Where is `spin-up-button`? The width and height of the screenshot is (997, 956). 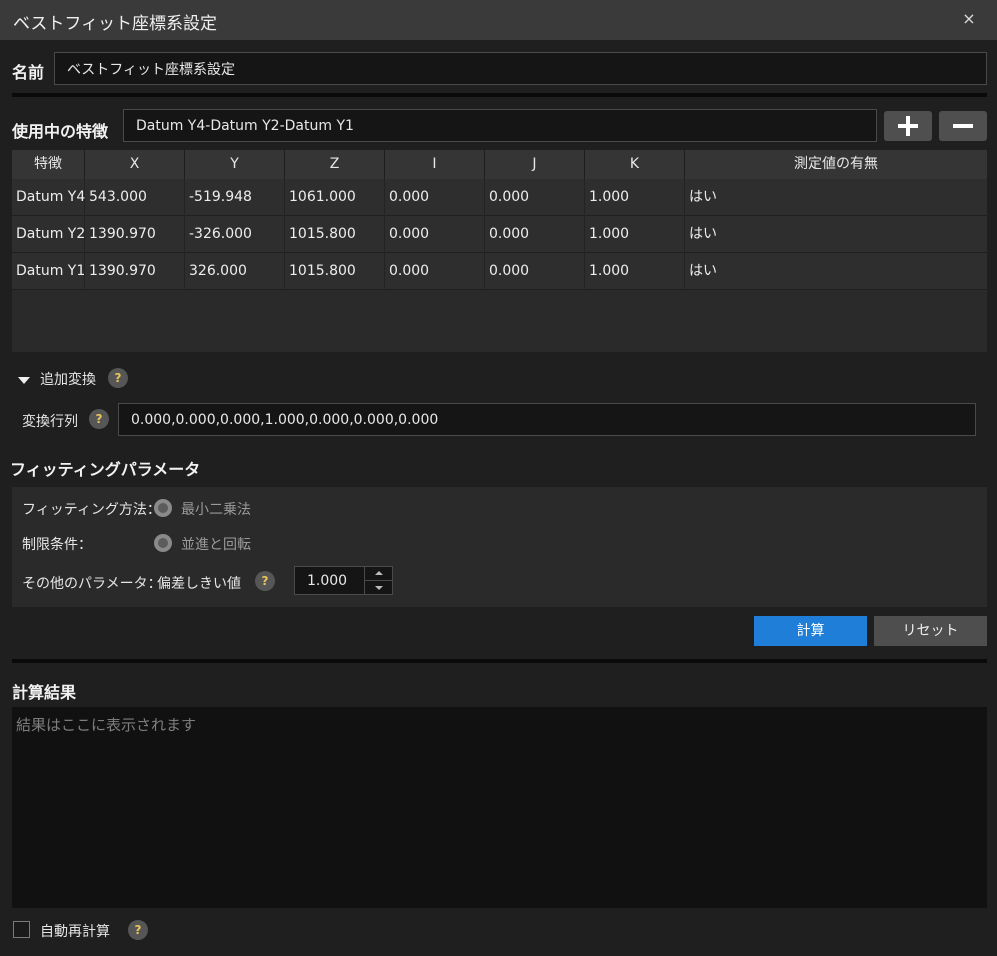
spin-up-button is located at coordinates (378, 573).